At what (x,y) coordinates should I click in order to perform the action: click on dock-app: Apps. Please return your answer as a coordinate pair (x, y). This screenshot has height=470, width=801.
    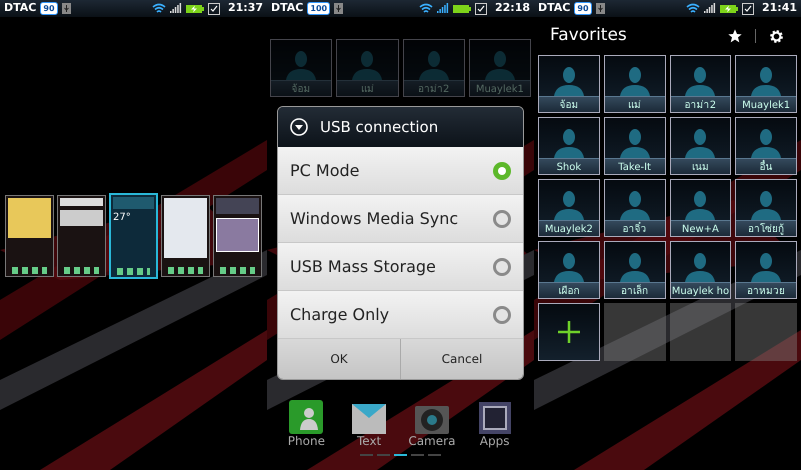
    Looking at the image, I should click on (494, 423).